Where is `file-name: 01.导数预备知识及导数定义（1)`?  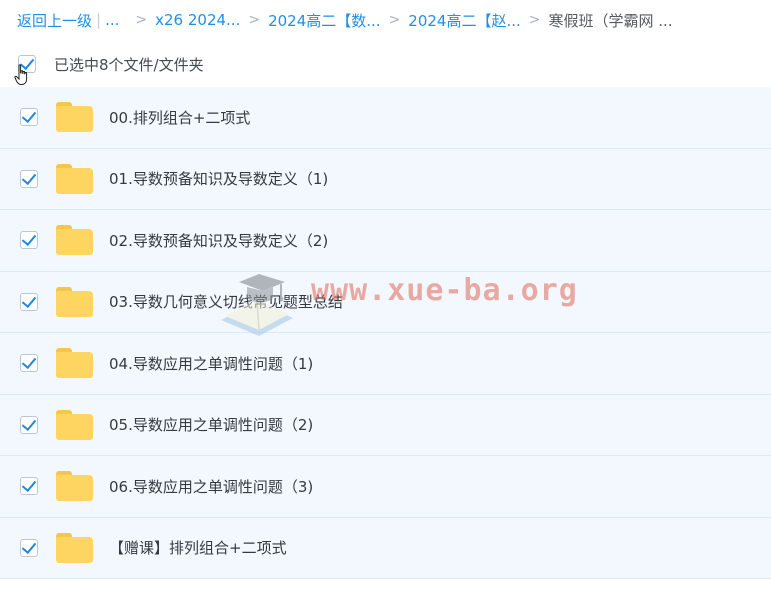 file-name: 01.导数预备知识及导数定义（1) is located at coordinates (218, 178).